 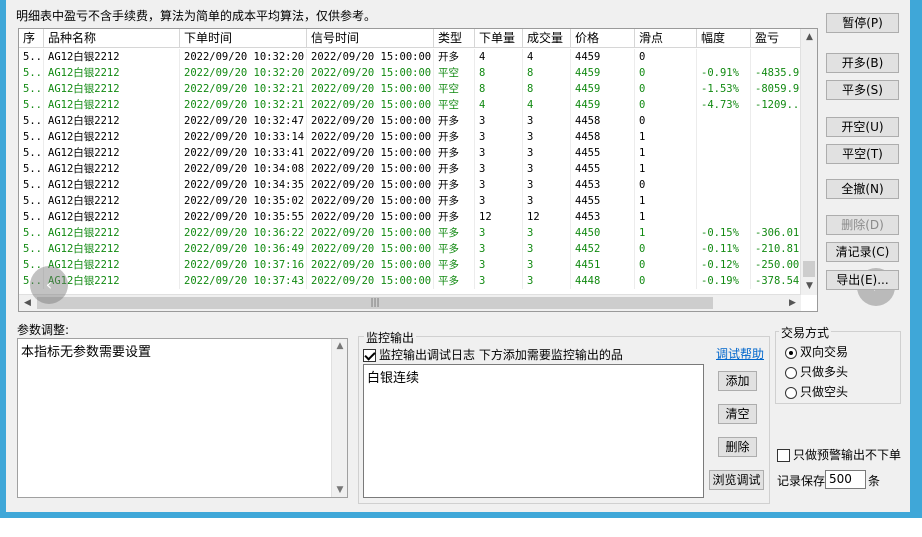 I want to click on col-header-pnl: 盈亏, so click(x=776, y=38).